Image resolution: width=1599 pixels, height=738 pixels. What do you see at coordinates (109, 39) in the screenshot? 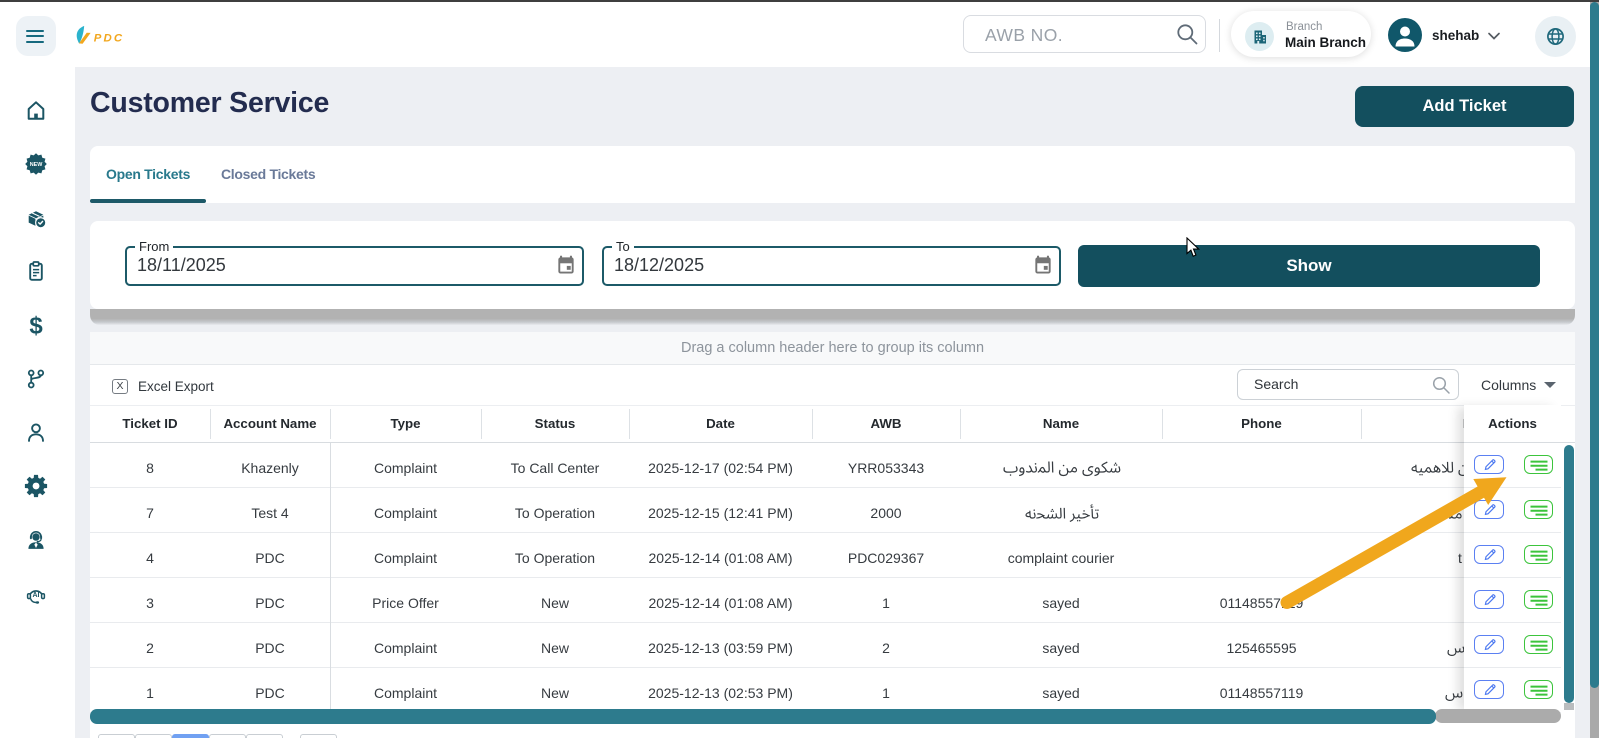
I see `svg-text: PDC` at bounding box center [109, 39].